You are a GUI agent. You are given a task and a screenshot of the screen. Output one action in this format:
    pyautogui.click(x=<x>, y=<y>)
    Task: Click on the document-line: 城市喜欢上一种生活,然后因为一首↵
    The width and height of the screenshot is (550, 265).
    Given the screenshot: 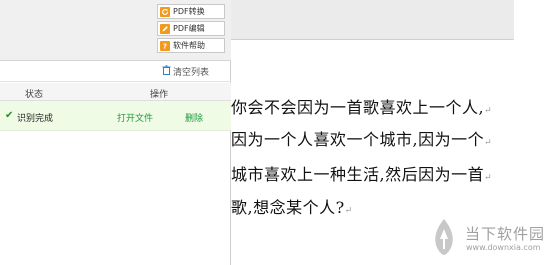 What is the action you would take?
    pyautogui.click(x=361, y=173)
    